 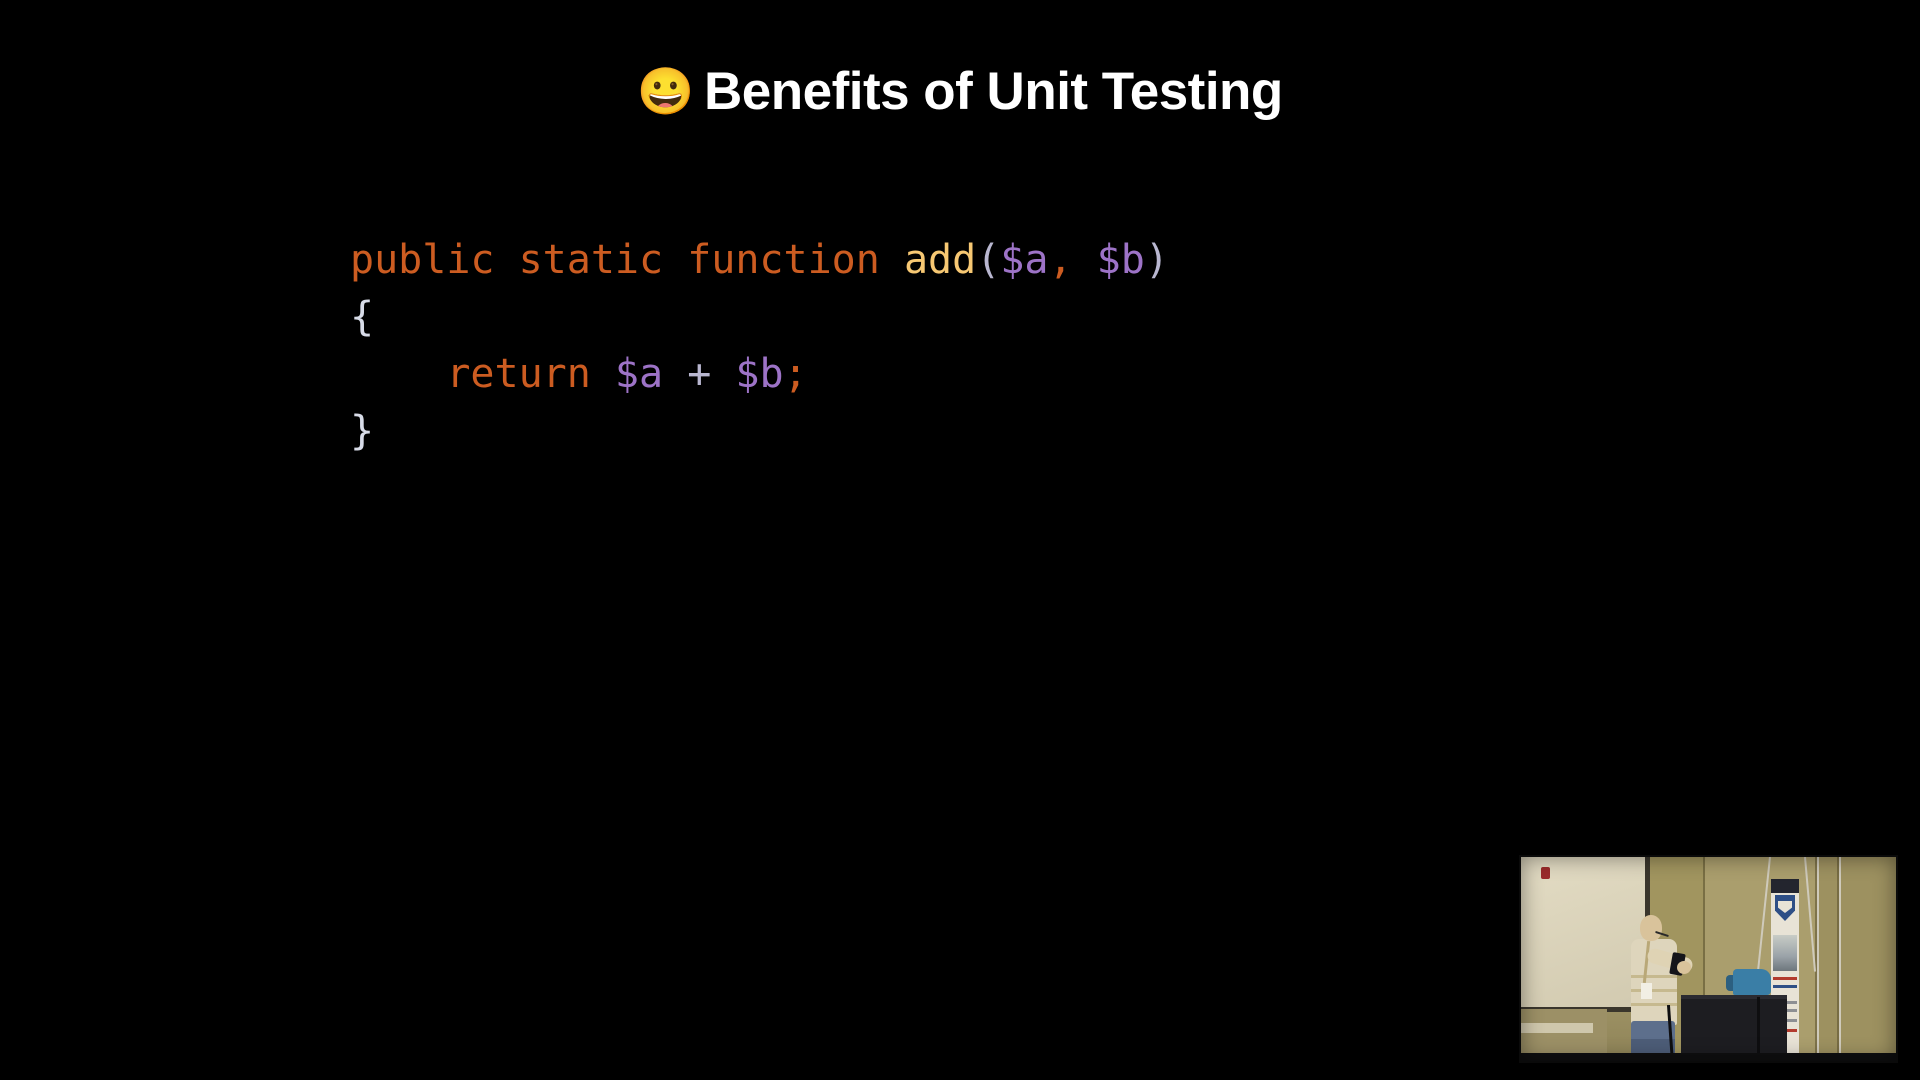 I want to click on podium-laptop, so click(x=1752, y=982).